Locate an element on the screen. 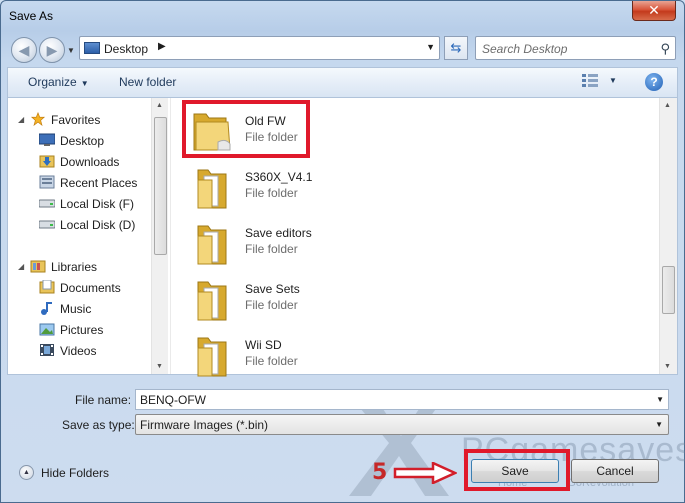  desktop-icon is located at coordinates (47, 139).